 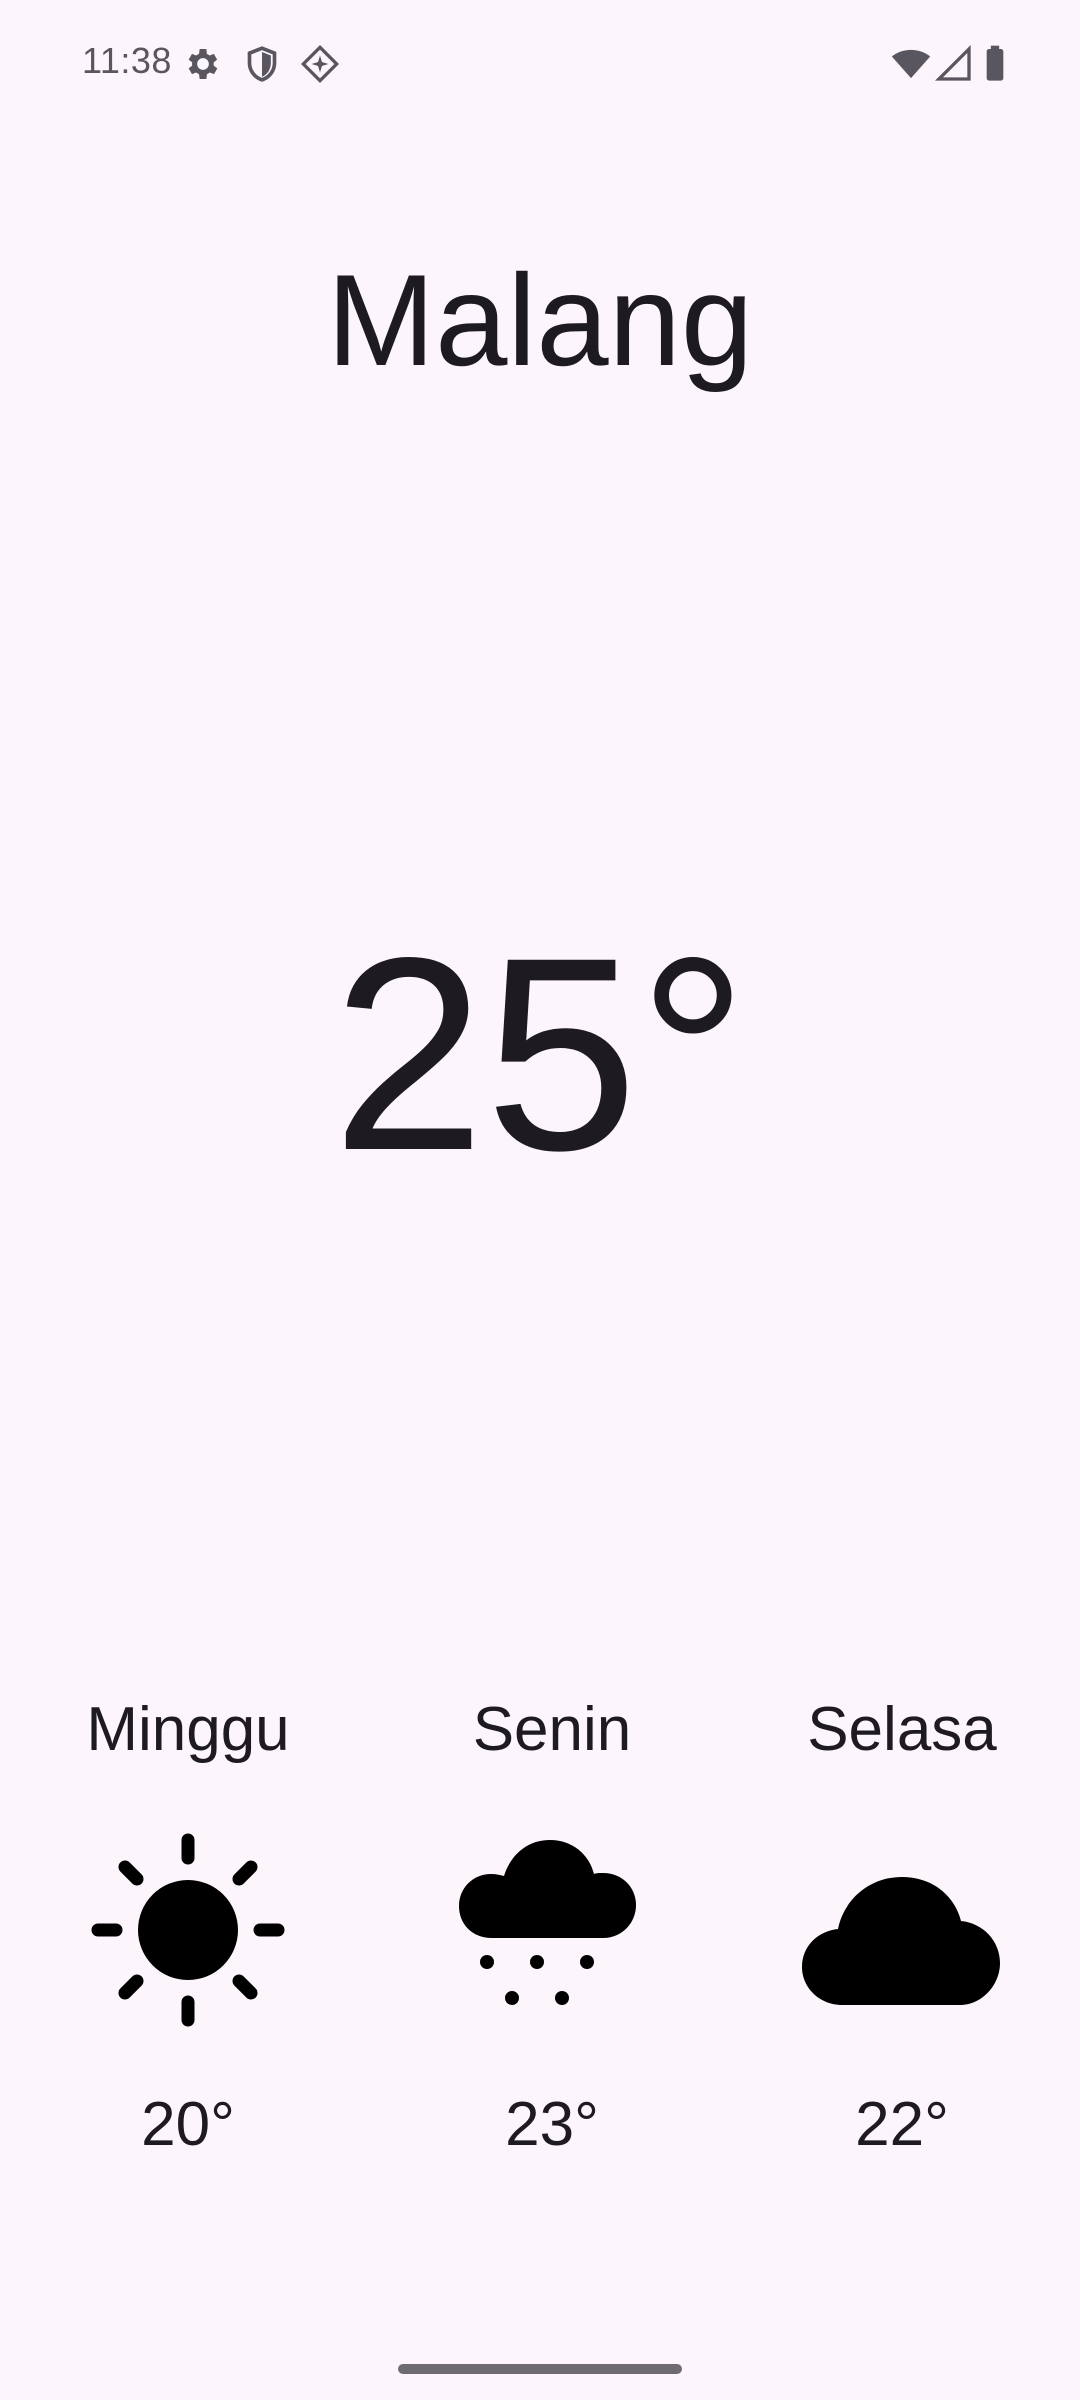 I want to click on location-diamond-icon, so click(x=320, y=64).